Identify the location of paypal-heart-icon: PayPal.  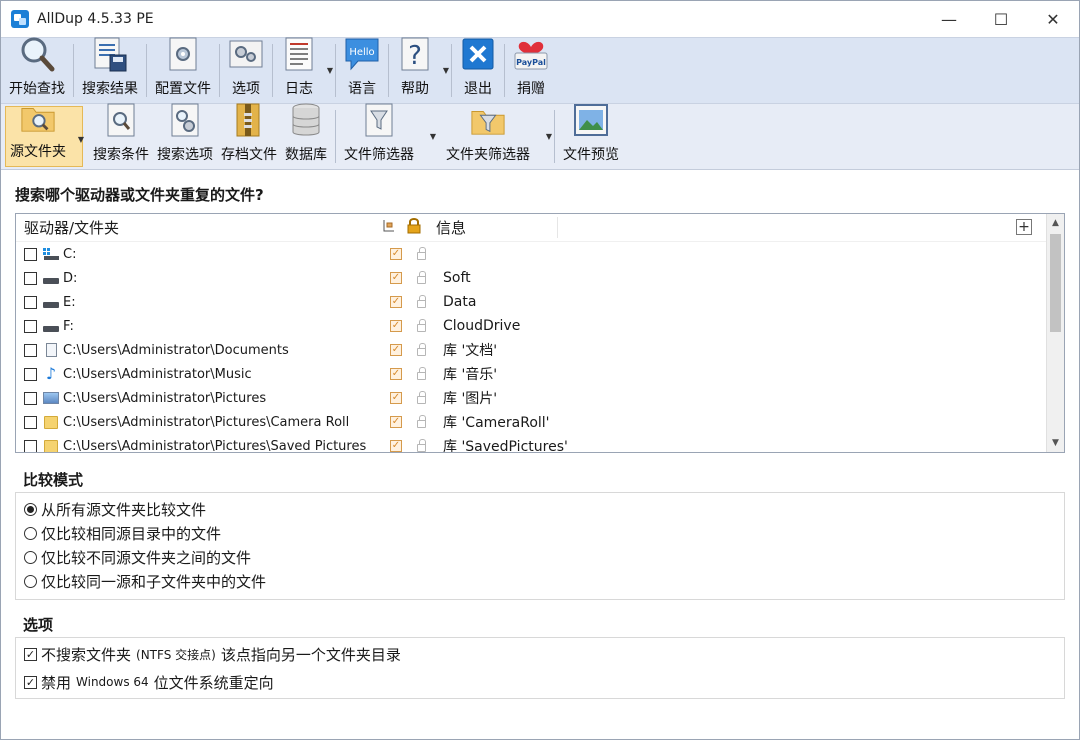
(531, 54).